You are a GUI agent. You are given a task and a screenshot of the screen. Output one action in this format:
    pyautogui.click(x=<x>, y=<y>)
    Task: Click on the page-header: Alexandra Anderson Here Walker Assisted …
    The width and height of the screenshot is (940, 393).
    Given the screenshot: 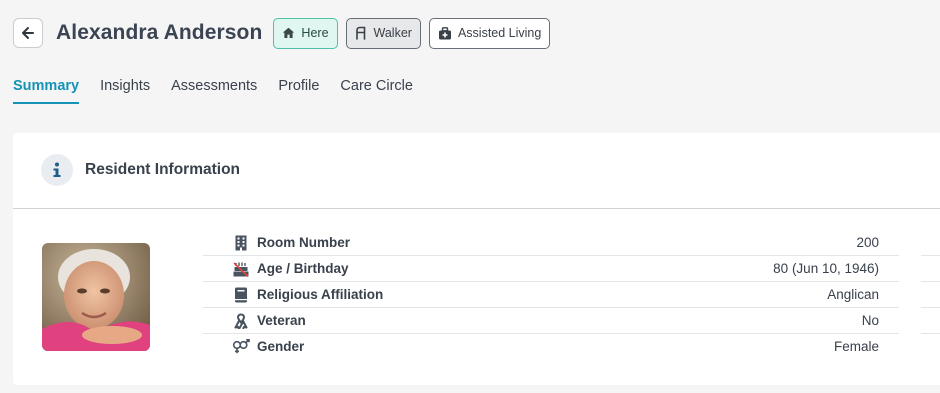 What is the action you would take?
    pyautogui.click(x=282, y=33)
    